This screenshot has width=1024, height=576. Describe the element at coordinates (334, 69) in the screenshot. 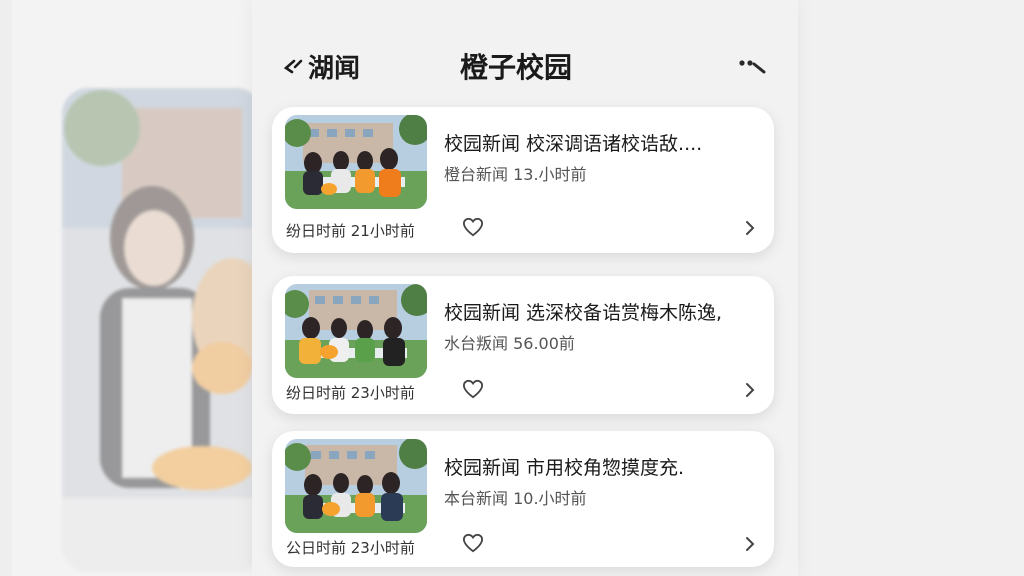

I see `back-label: 湖闻` at that location.